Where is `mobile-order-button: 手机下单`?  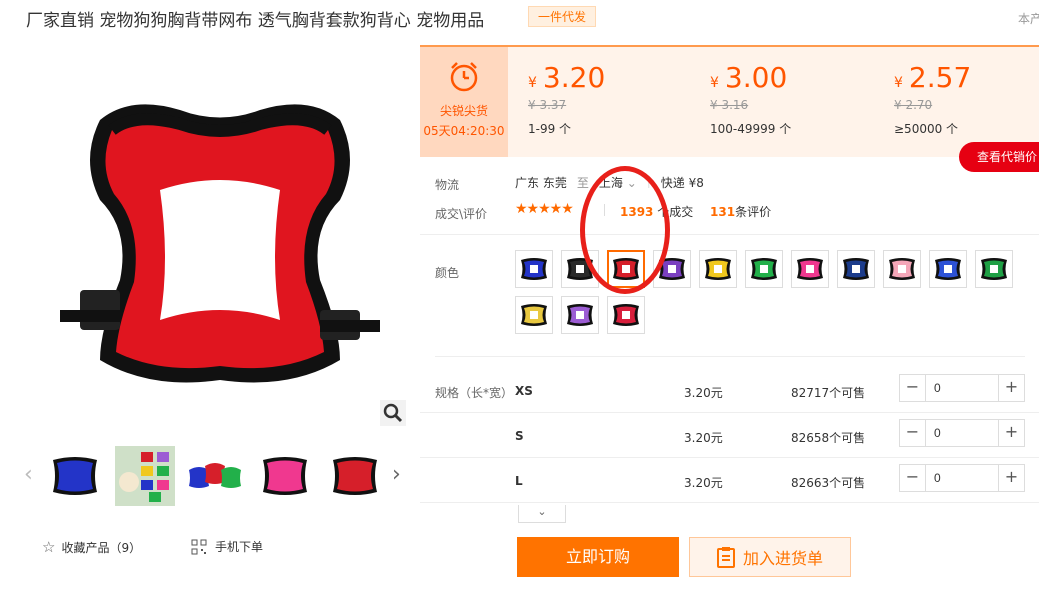
mobile-order-button: 手机下单 is located at coordinates (227, 546).